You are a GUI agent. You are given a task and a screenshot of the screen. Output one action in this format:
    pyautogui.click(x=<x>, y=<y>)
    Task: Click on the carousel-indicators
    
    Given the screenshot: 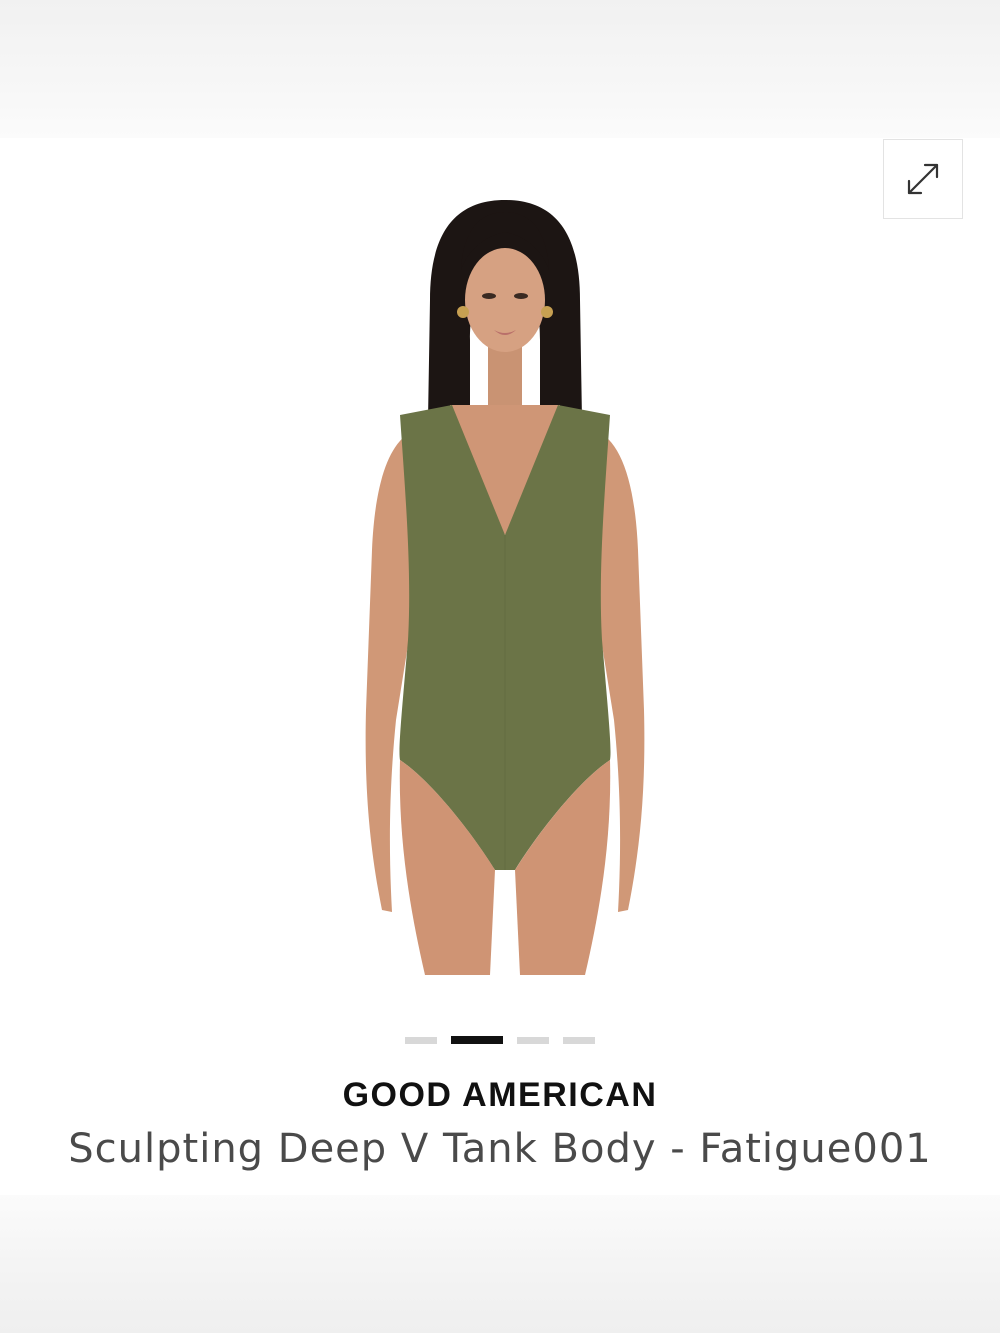 What is the action you would take?
    pyautogui.click(x=500, y=1040)
    